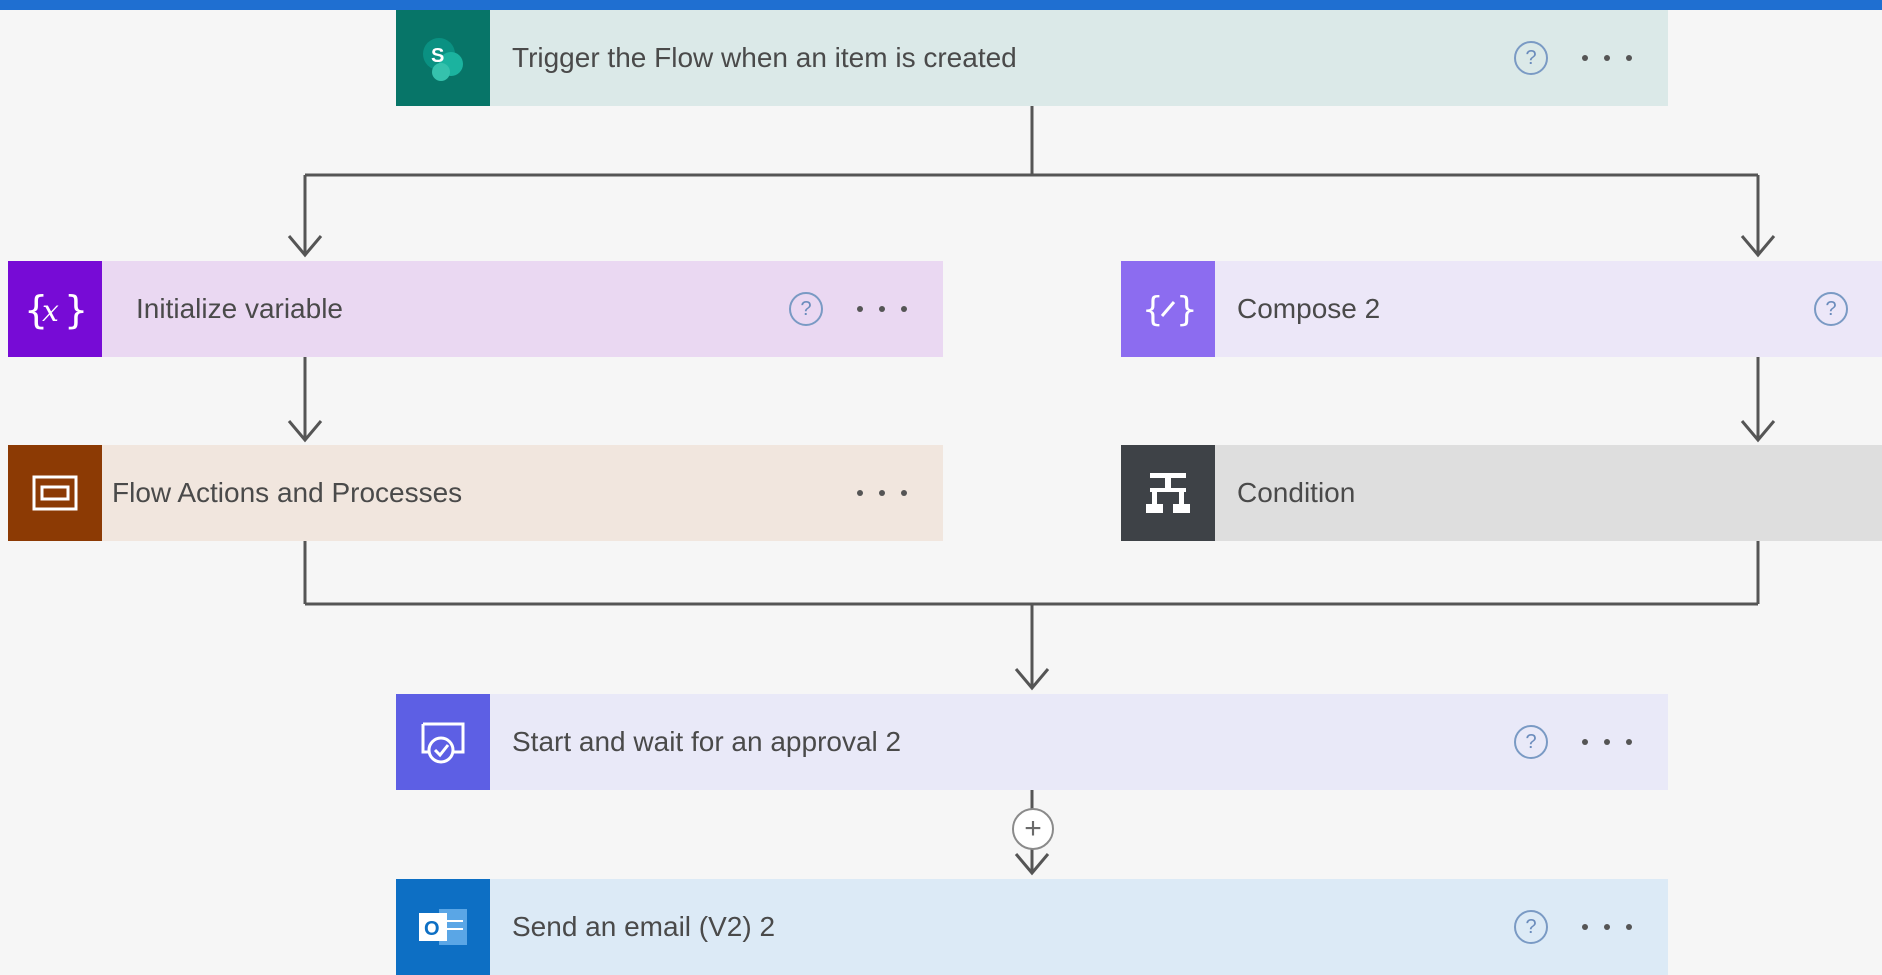  What do you see at coordinates (475, 493) in the screenshot?
I see `flow-actions-scope-card: Flow Actions and Processes` at bounding box center [475, 493].